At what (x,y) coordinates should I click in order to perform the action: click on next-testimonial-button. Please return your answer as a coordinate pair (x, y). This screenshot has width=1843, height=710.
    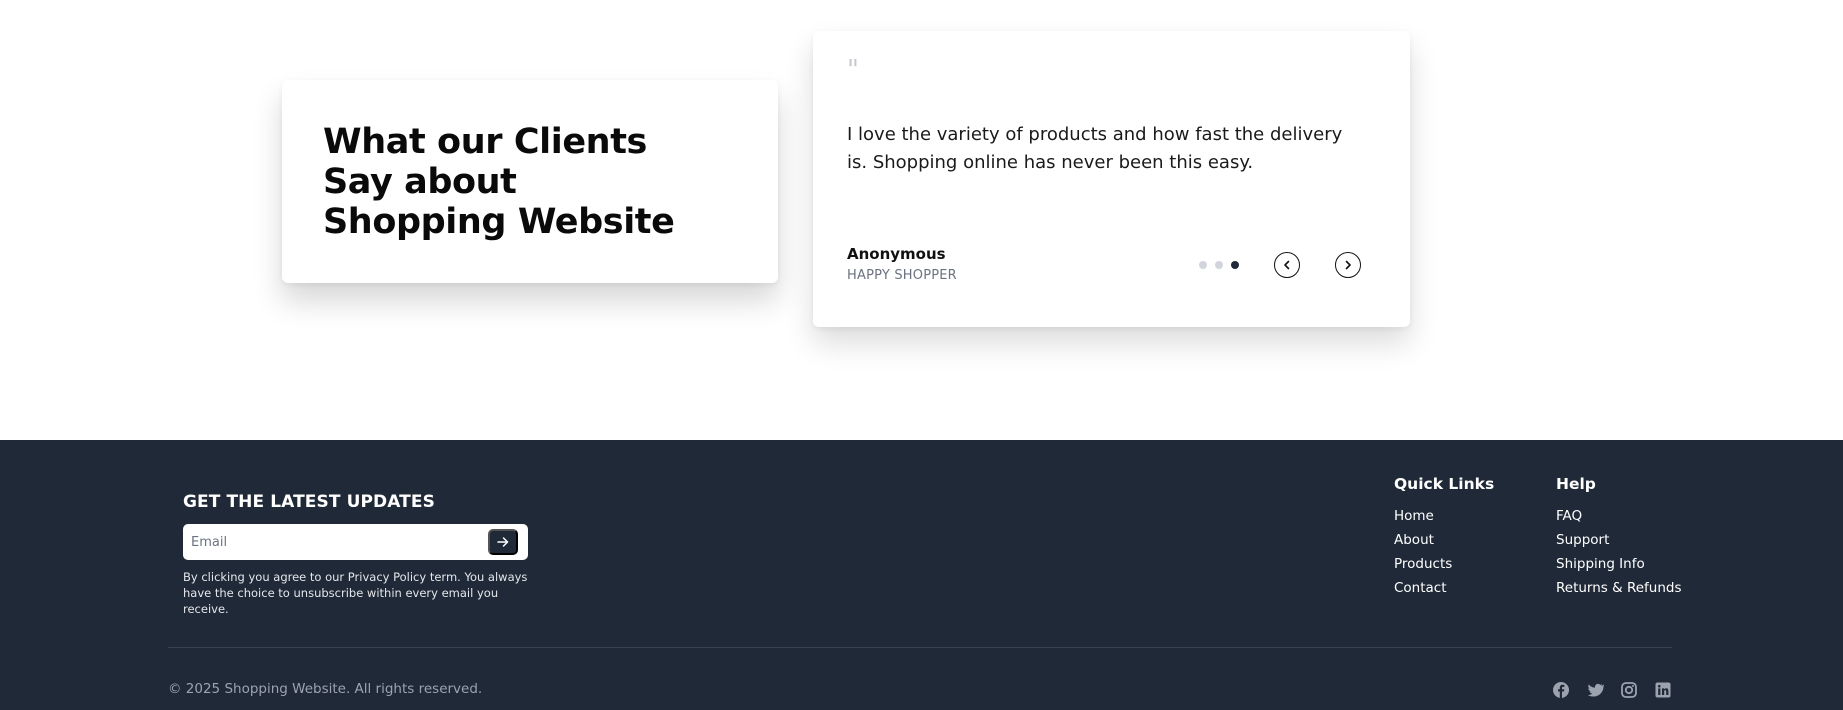
    Looking at the image, I should click on (1348, 265).